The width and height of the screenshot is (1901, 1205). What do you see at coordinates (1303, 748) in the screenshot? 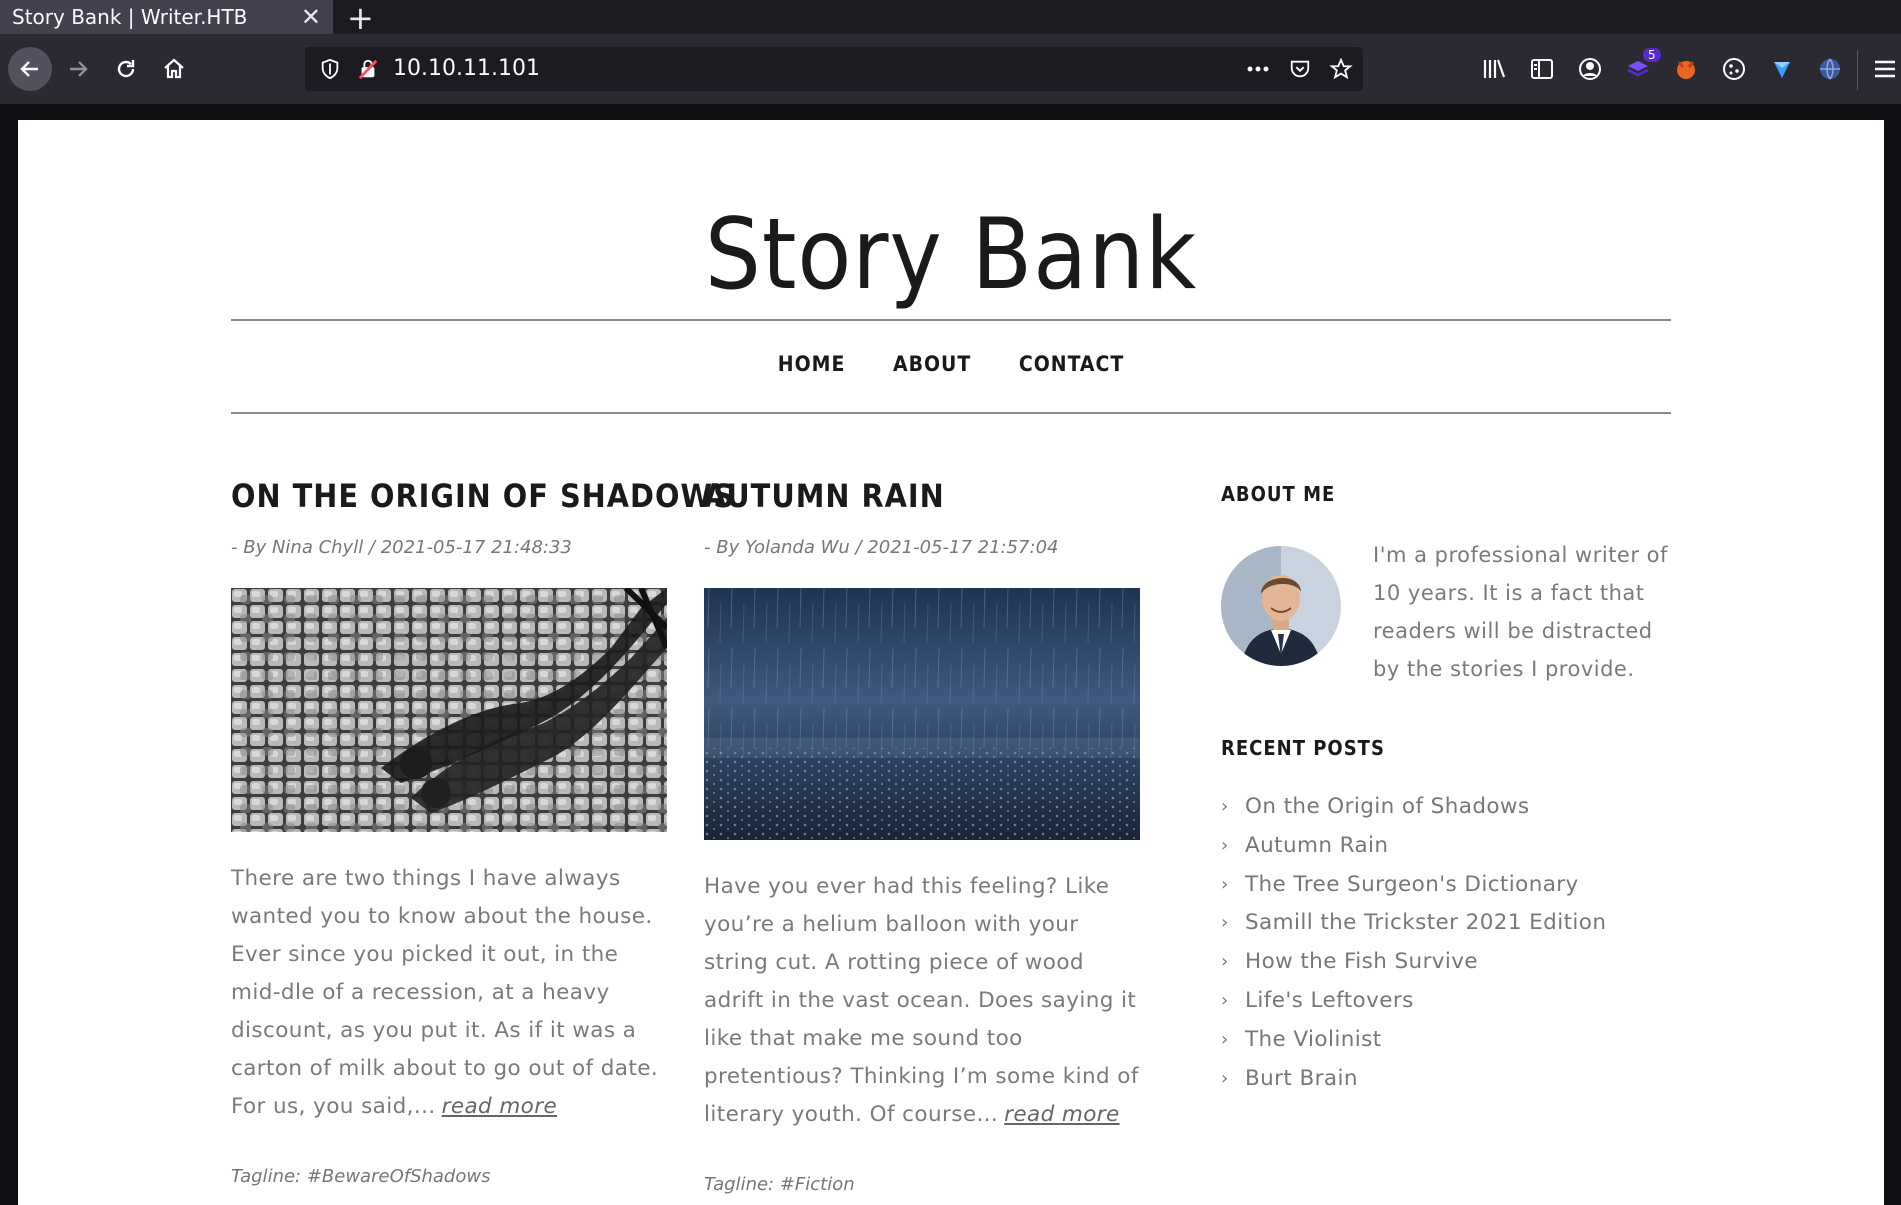
I see `recent-posts-heading: RECENT POSTS` at bounding box center [1303, 748].